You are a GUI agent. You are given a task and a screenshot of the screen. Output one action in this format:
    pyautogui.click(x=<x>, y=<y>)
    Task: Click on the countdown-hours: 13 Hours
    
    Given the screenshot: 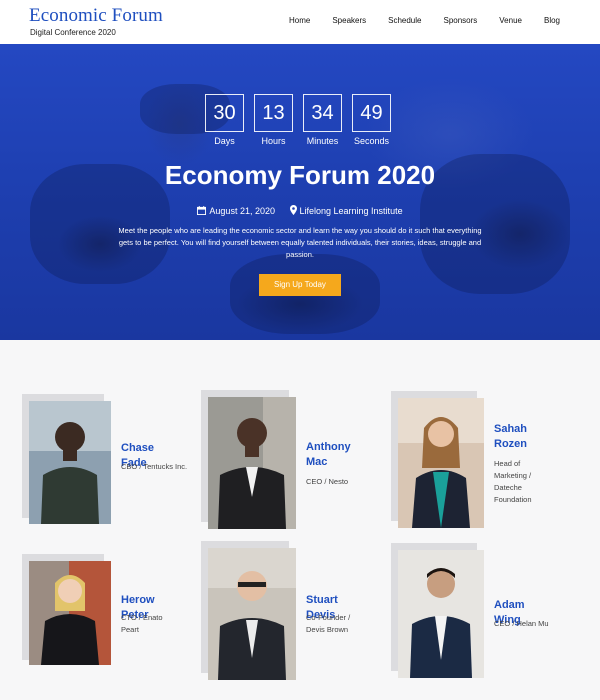 What is the action you would take?
    pyautogui.click(x=273, y=120)
    